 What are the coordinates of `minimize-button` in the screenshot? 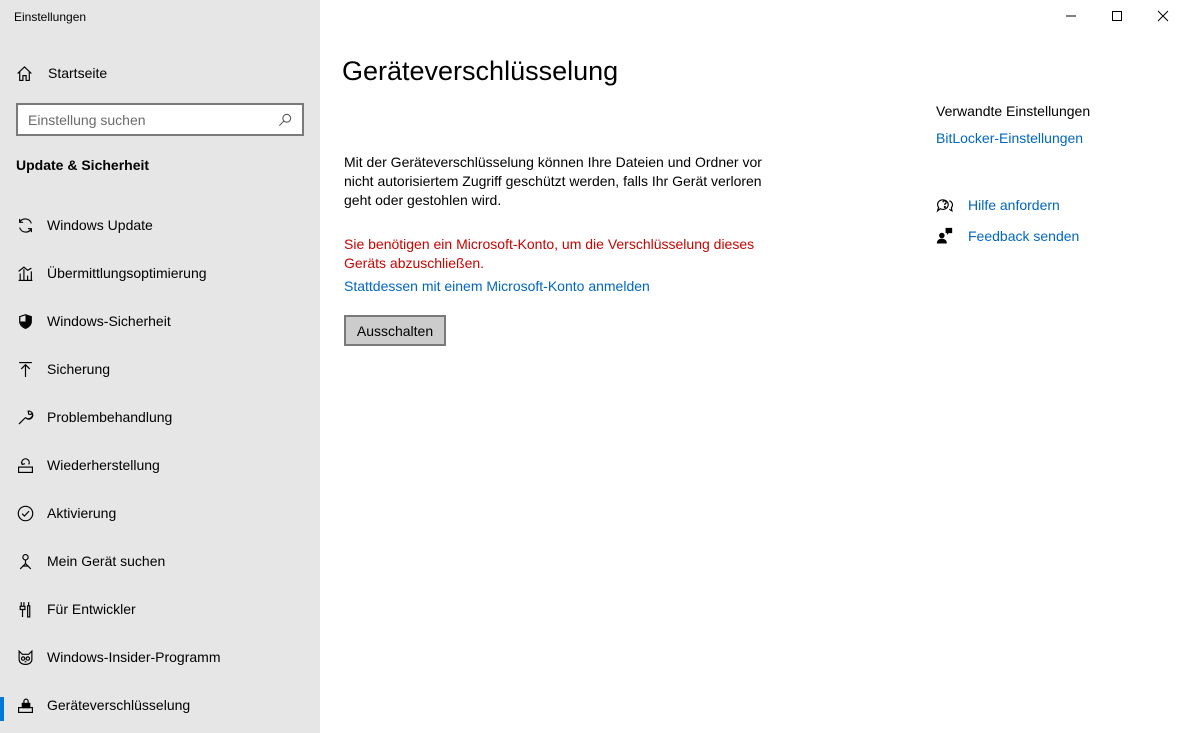 It's located at (1071, 16).